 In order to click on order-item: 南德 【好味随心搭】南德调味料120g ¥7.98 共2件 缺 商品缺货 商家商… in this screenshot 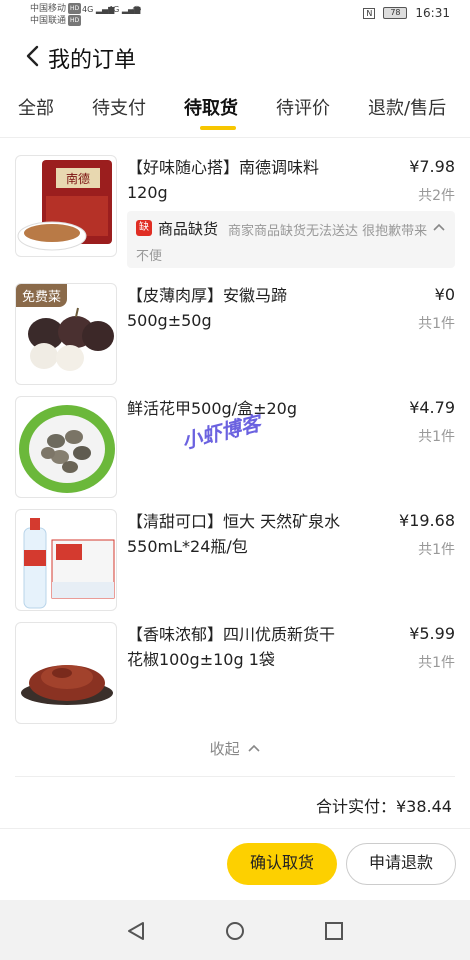, I will do `click(235, 212)`.